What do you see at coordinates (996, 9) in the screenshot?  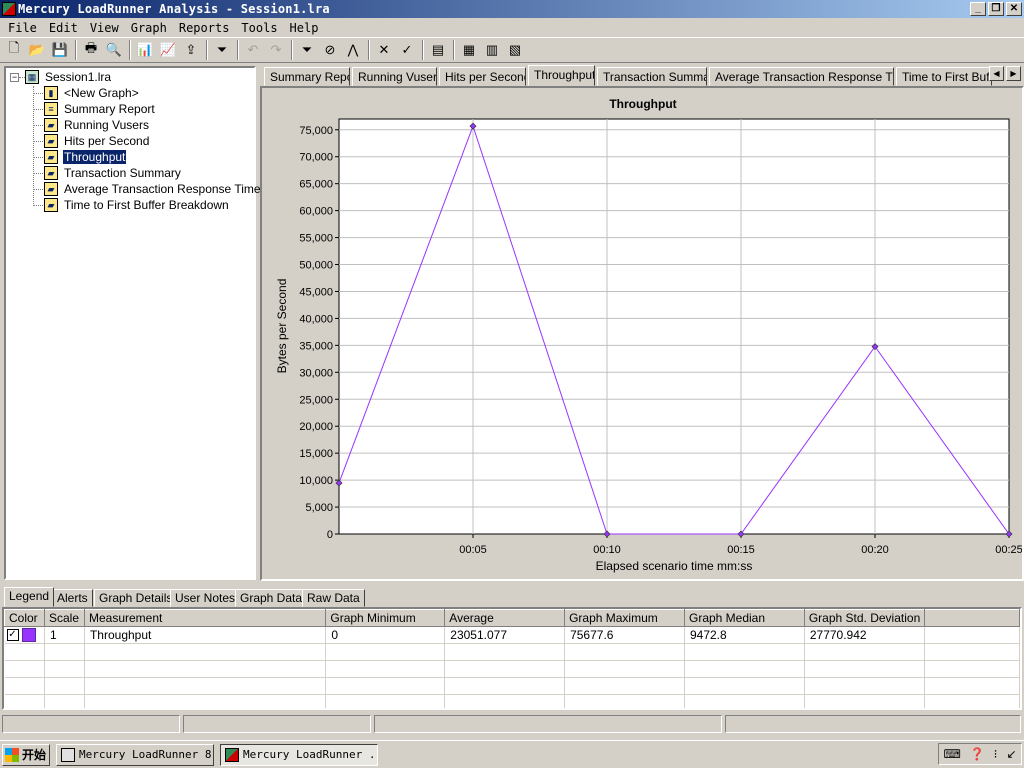 I see `restore-button: ❐` at bounding box center [996, 9].